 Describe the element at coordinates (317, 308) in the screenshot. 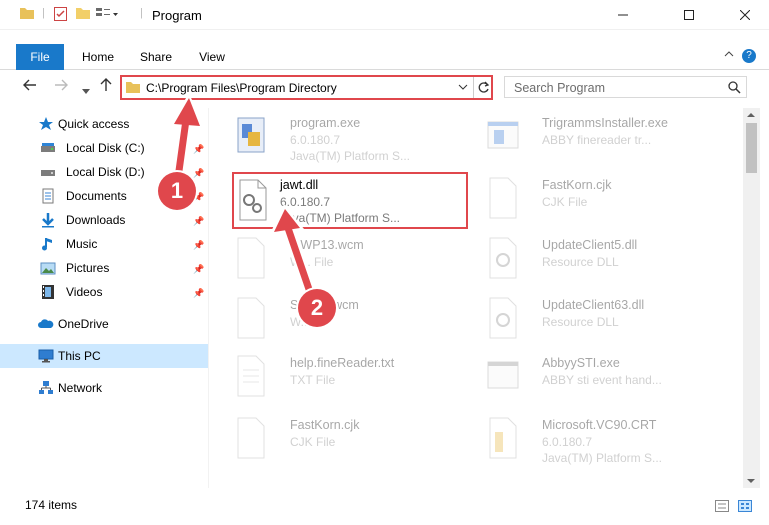

I see `callout-step-2: 2` at that location.